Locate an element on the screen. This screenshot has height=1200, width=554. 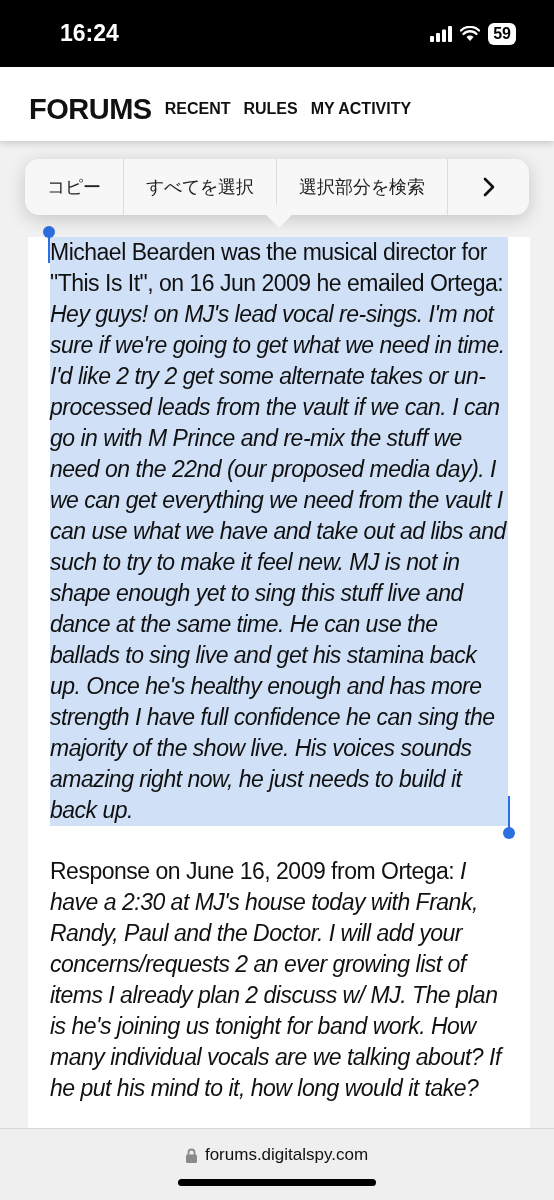
nav-link: RECENT is located at coordinates (197, 109).